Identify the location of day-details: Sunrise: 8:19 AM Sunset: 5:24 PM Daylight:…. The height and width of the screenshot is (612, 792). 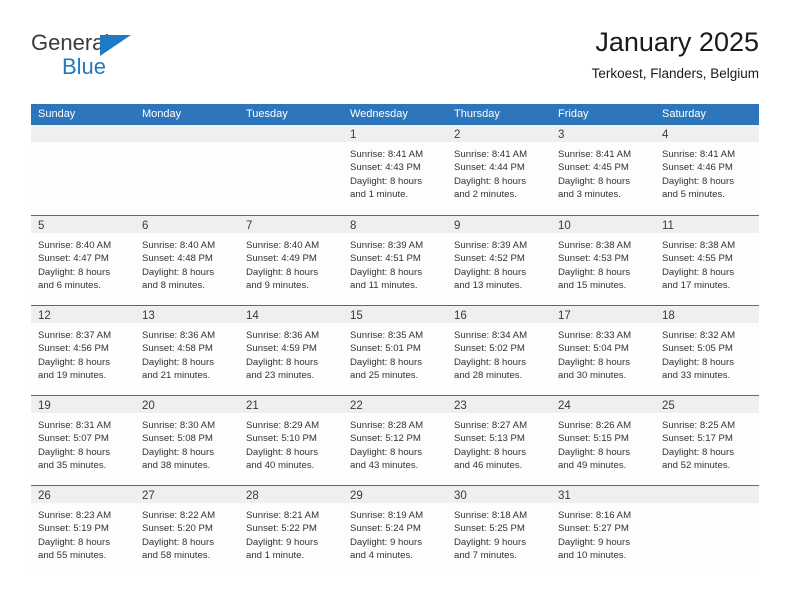
(395, 533).